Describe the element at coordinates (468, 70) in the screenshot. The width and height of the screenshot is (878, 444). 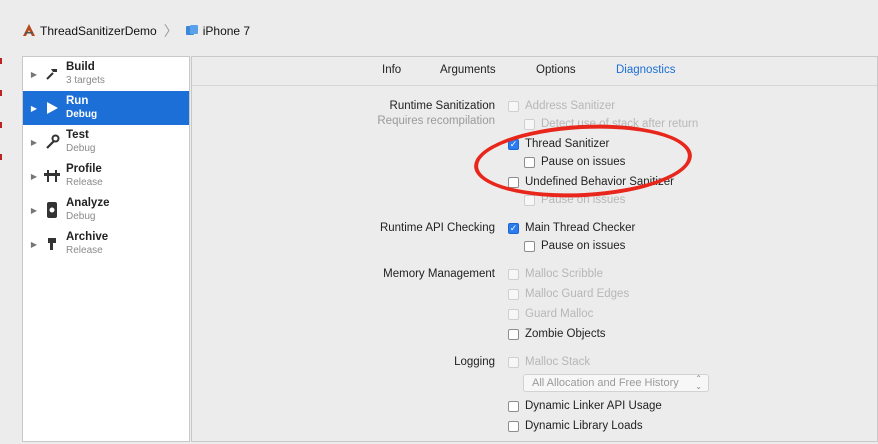
I see `tab-arguments: Arguments` at that location.